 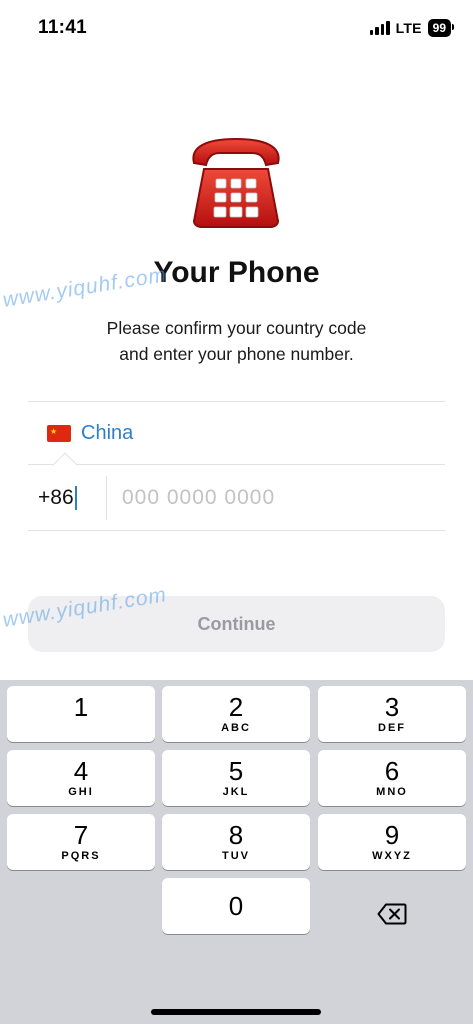 What do you see at coordinates (81, 835) in the screenshot?
I see `key-digit: 7` at bounding box center [81, 835].